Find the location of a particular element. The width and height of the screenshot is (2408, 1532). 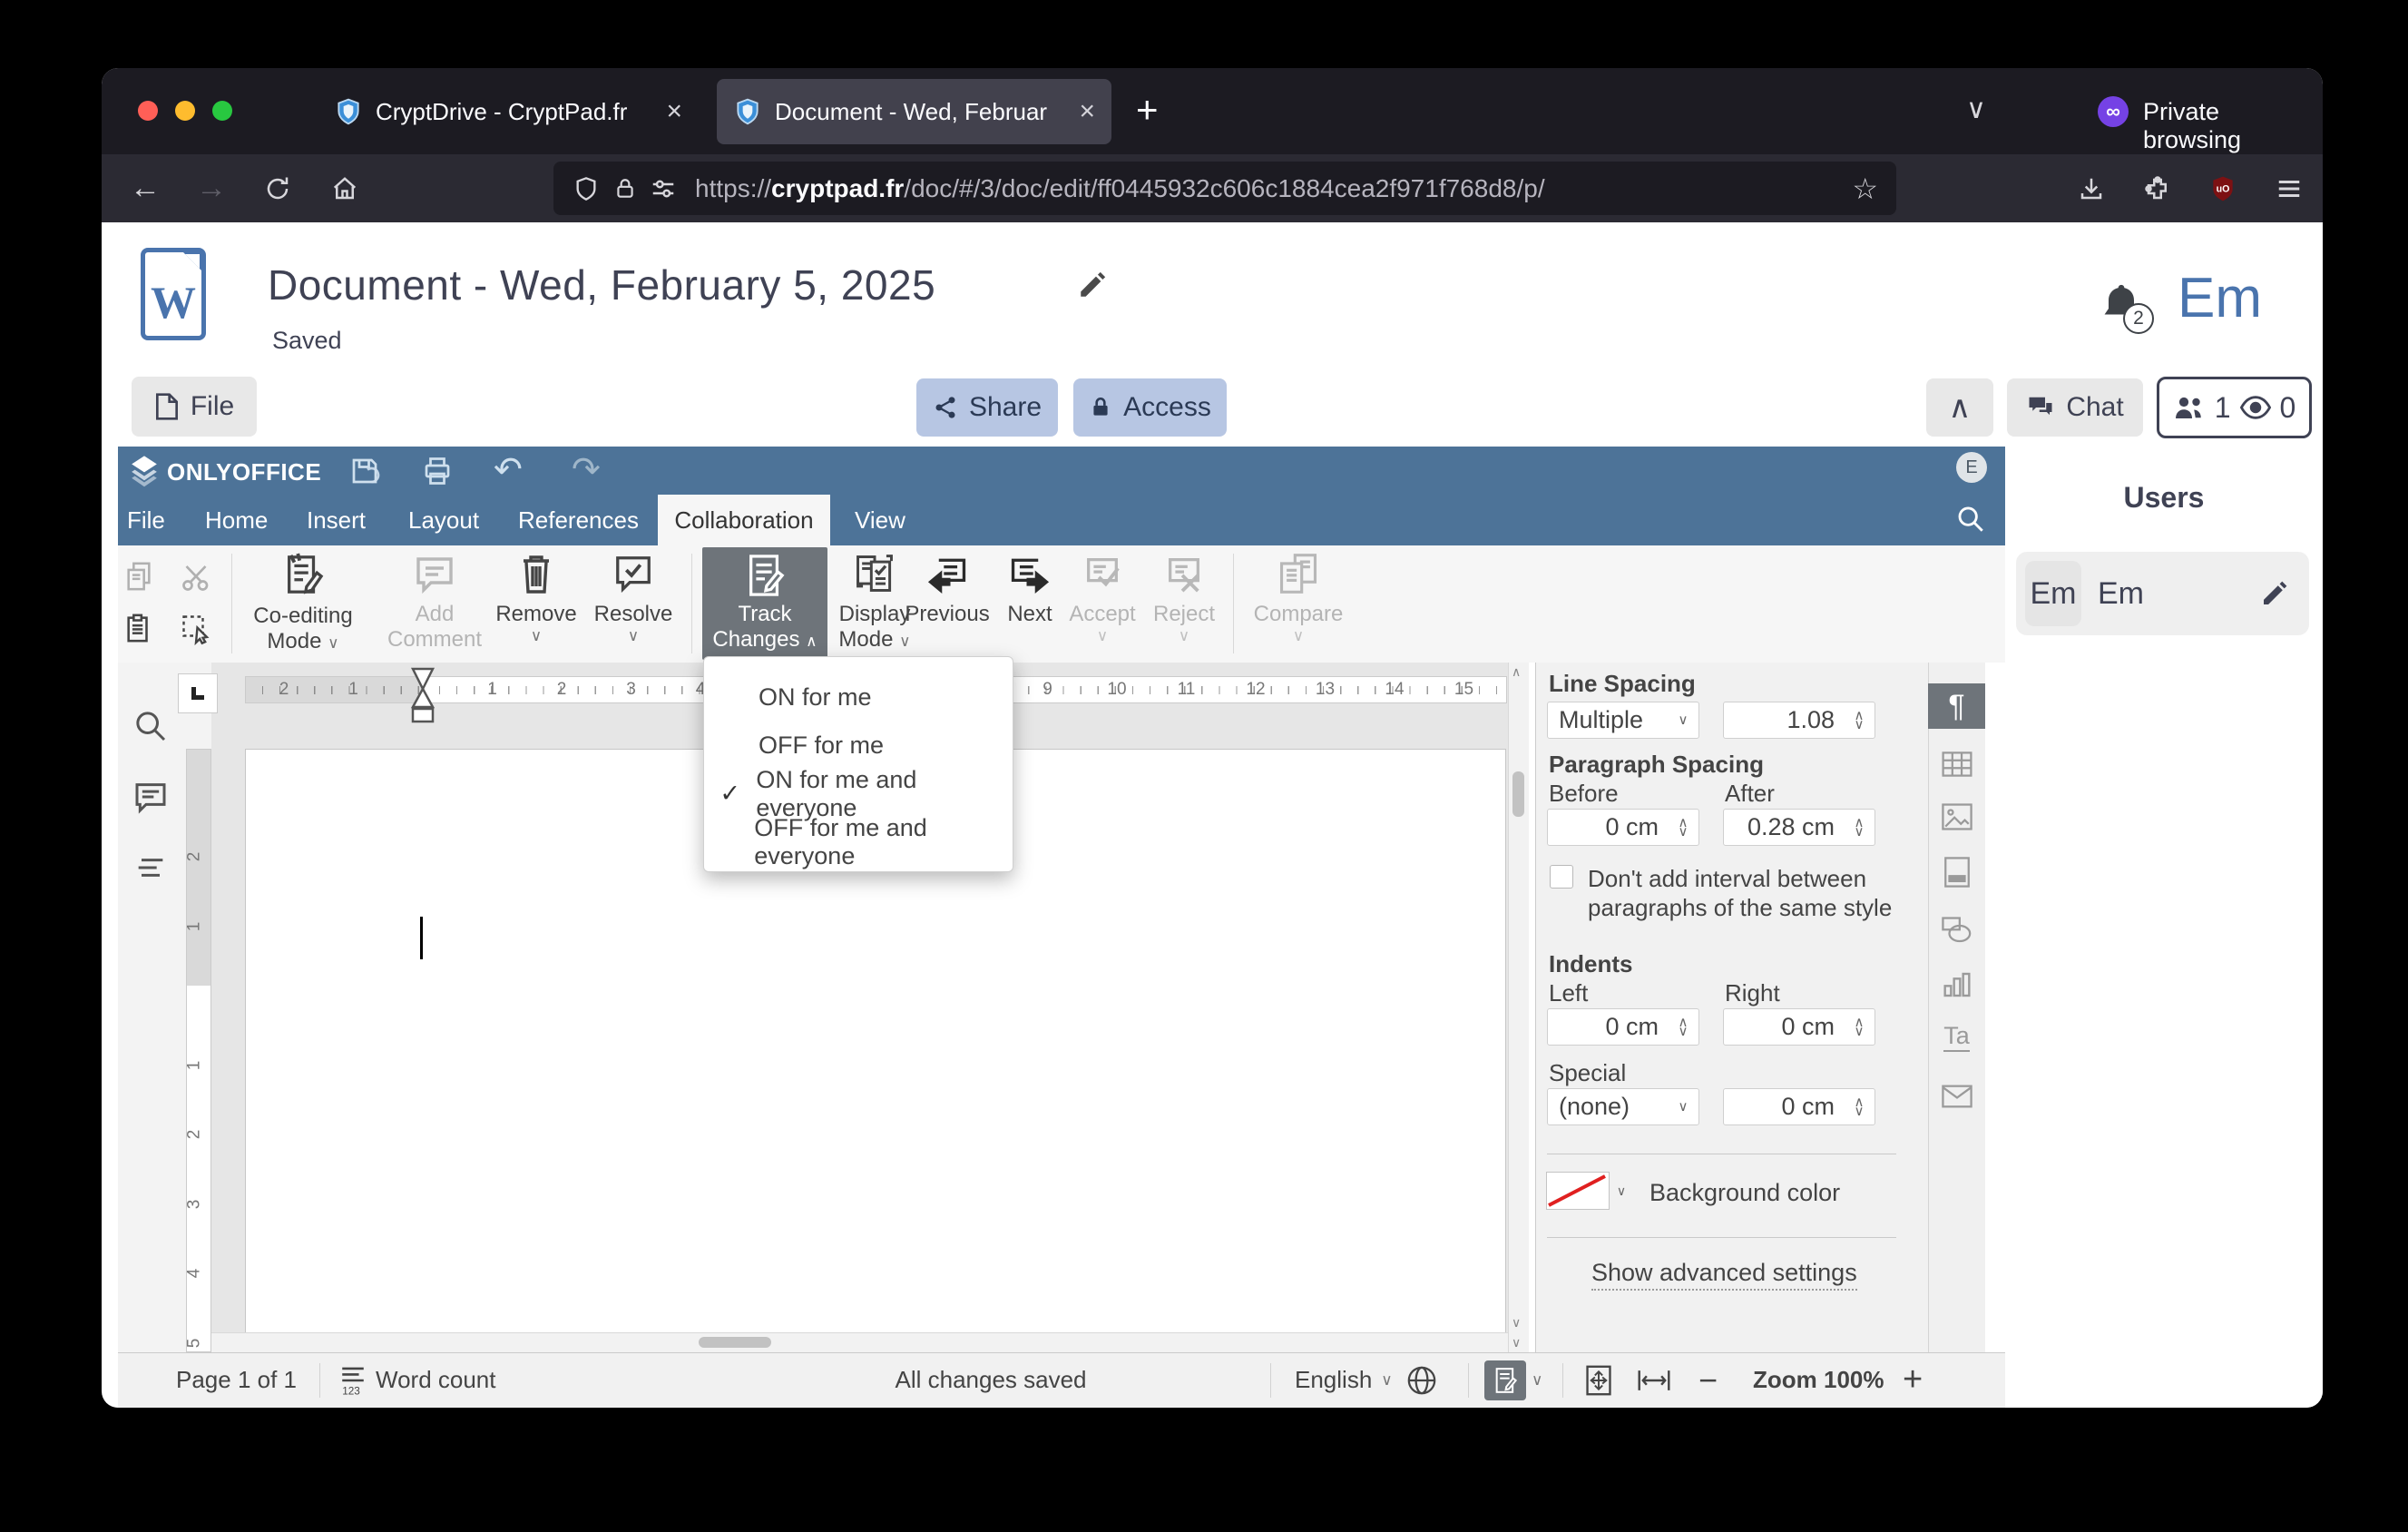

indent-marker is located at coordinates (423, 695).